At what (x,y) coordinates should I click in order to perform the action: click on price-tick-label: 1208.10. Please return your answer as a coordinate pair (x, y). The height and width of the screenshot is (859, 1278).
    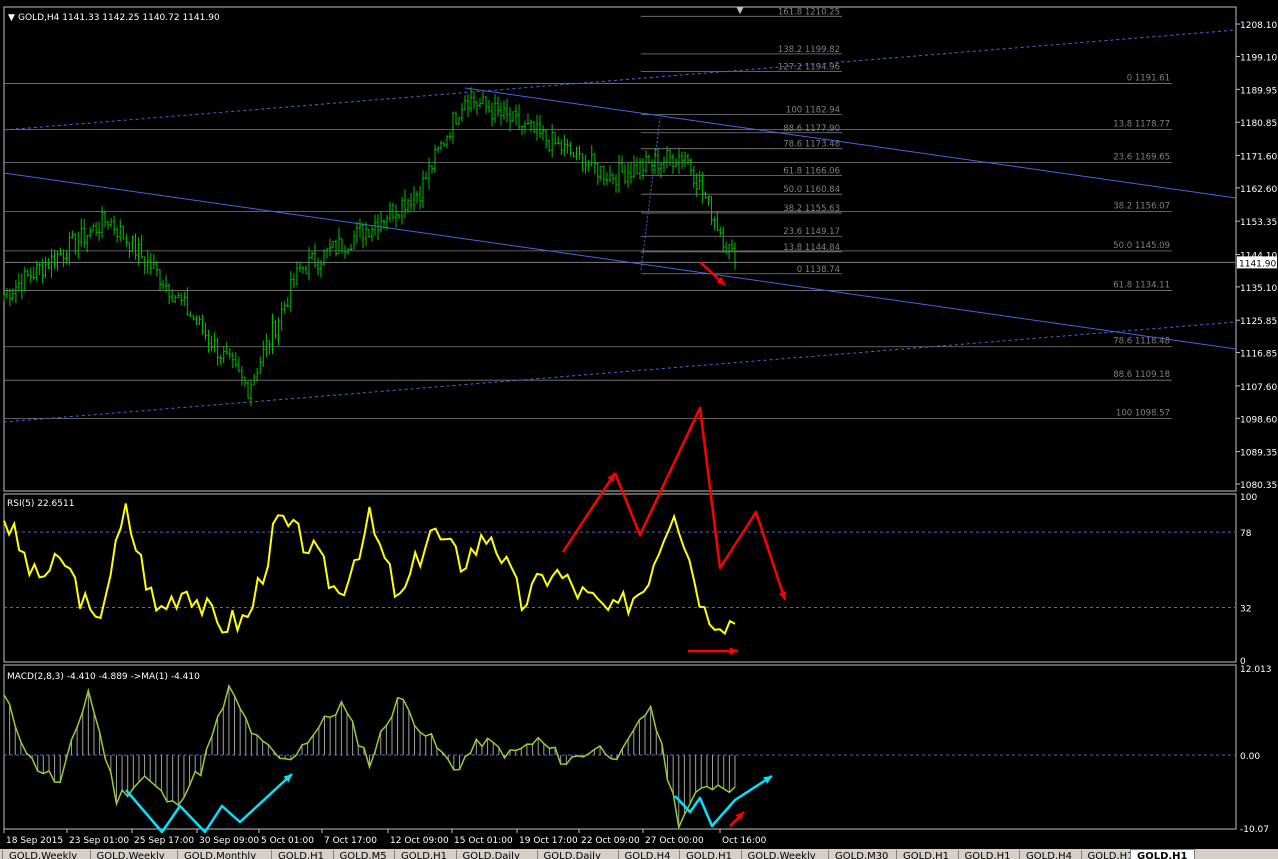
    Looking at the image, I should click on (1258, 26).